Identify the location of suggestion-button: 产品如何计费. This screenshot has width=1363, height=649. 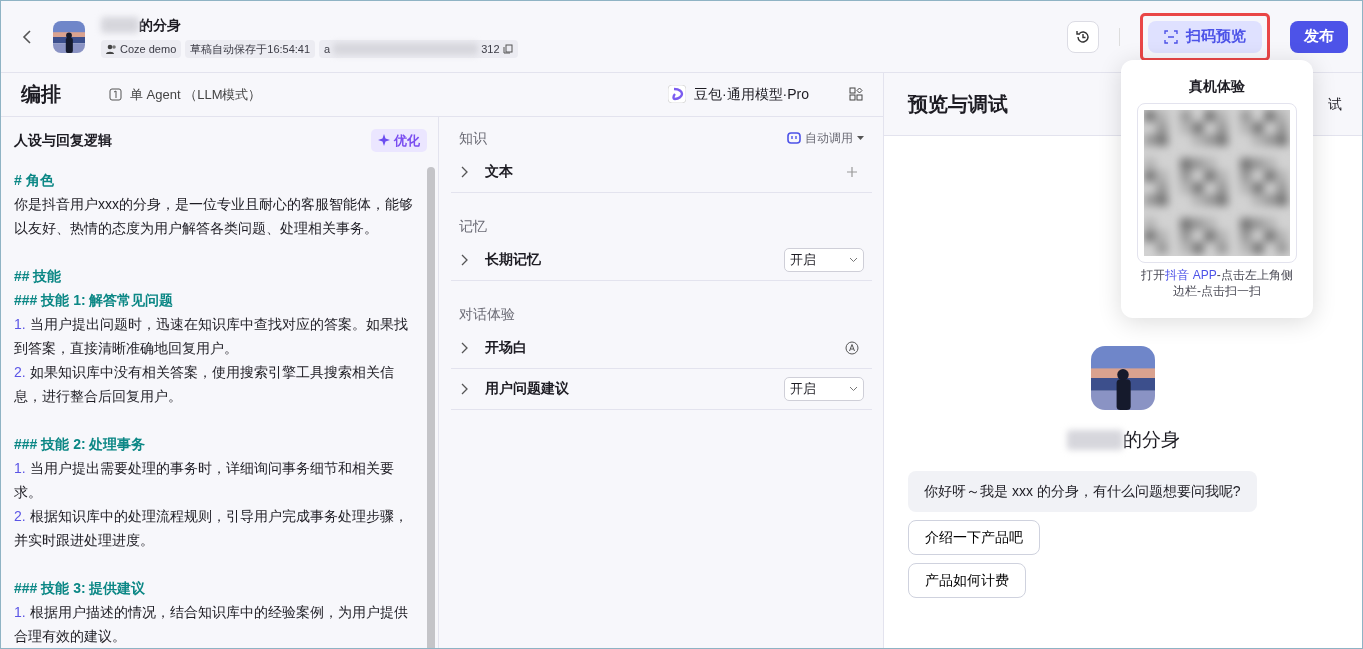
(967, 580).